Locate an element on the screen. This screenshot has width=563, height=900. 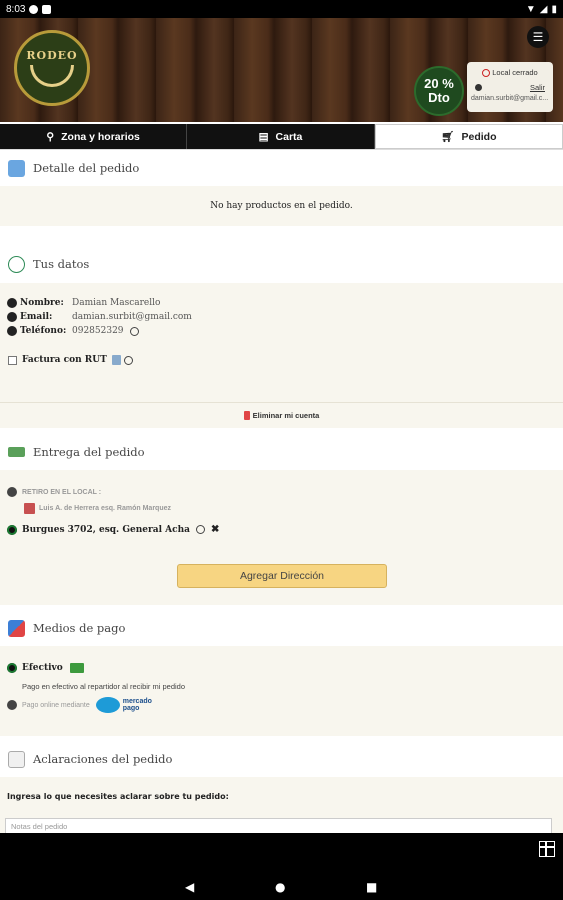
empty-order-message: No hay productos en el pedido. is located at coordinates (281, 206).